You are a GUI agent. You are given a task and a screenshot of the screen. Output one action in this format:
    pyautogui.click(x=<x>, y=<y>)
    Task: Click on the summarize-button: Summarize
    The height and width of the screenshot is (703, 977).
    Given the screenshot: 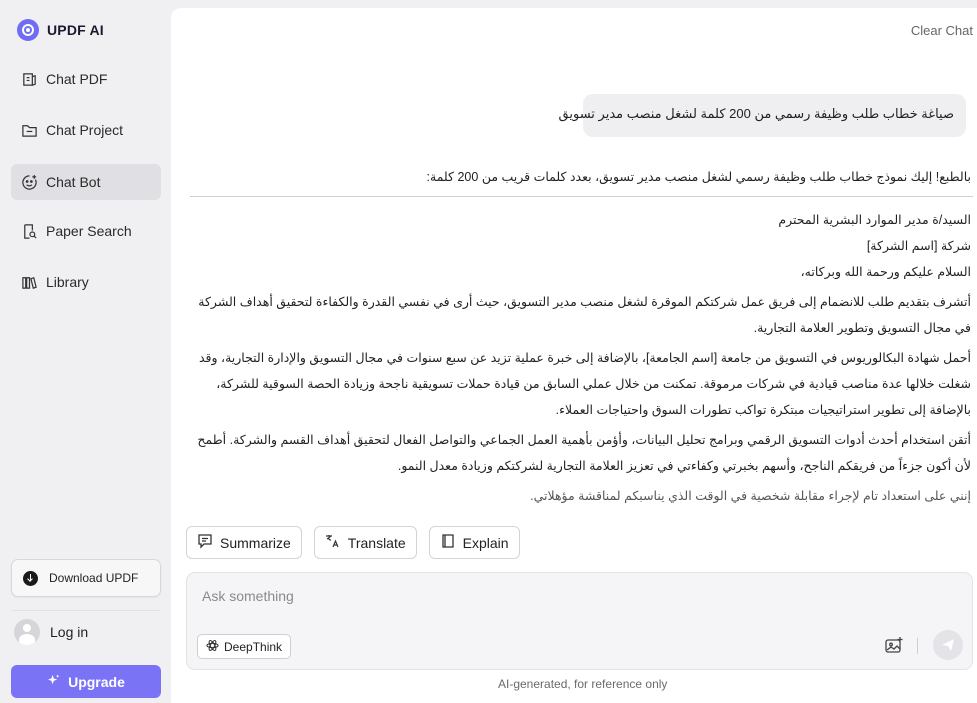 What is the action you would take?
    pyautogui.click(x=244, y=542)
    